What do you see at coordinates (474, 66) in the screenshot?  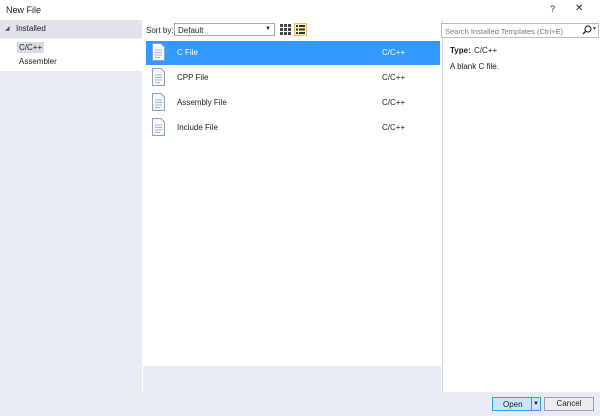 I see `template-description: A blank C file.` at bounding box center [474, 66].